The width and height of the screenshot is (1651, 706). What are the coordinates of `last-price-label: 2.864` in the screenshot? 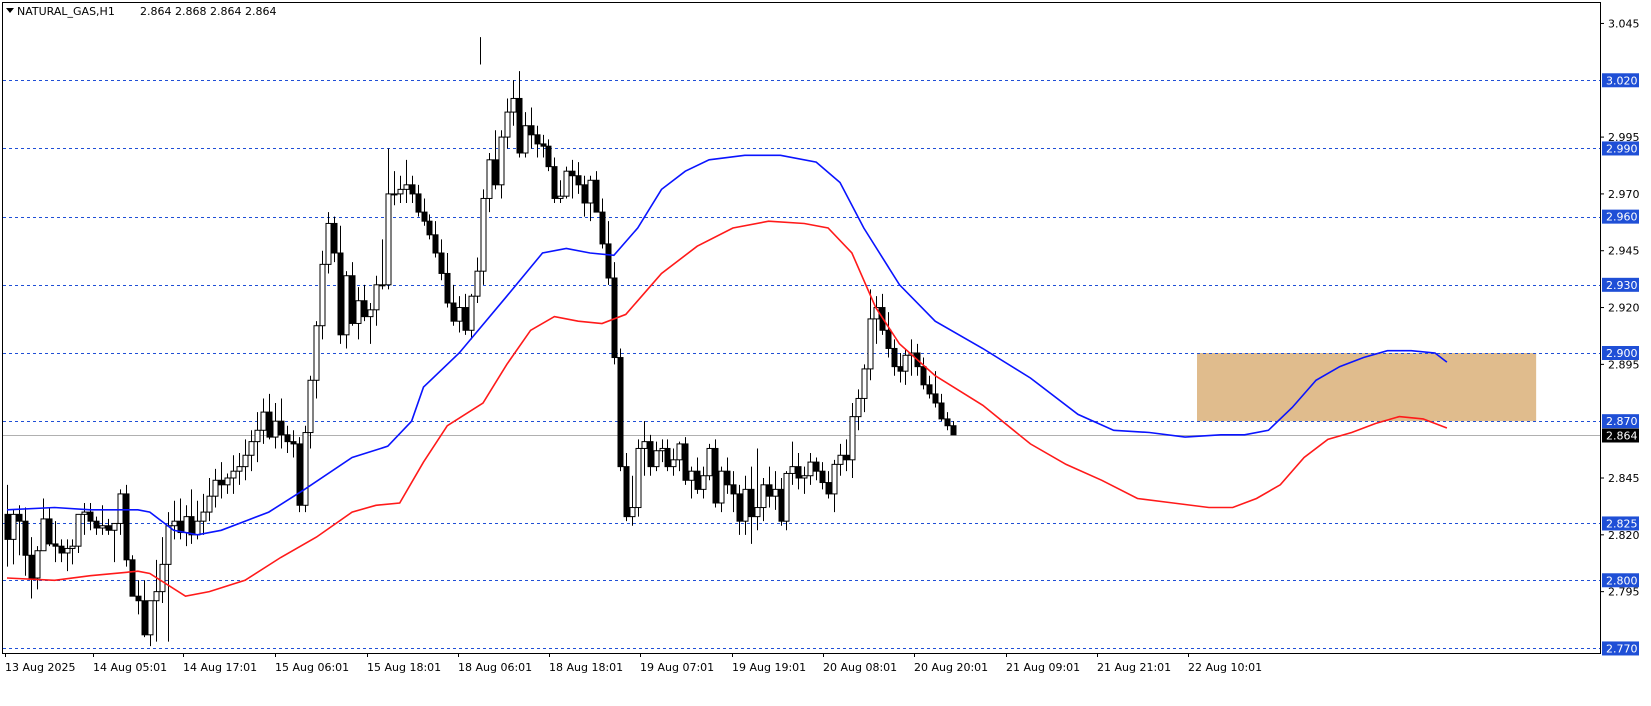 It's located at (1622, 436).